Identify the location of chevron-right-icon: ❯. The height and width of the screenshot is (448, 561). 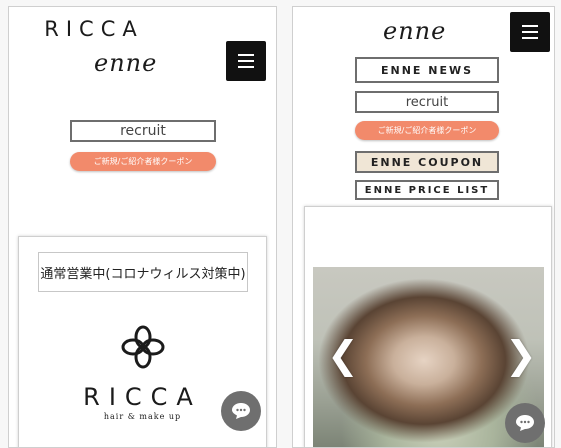
(521, 355).